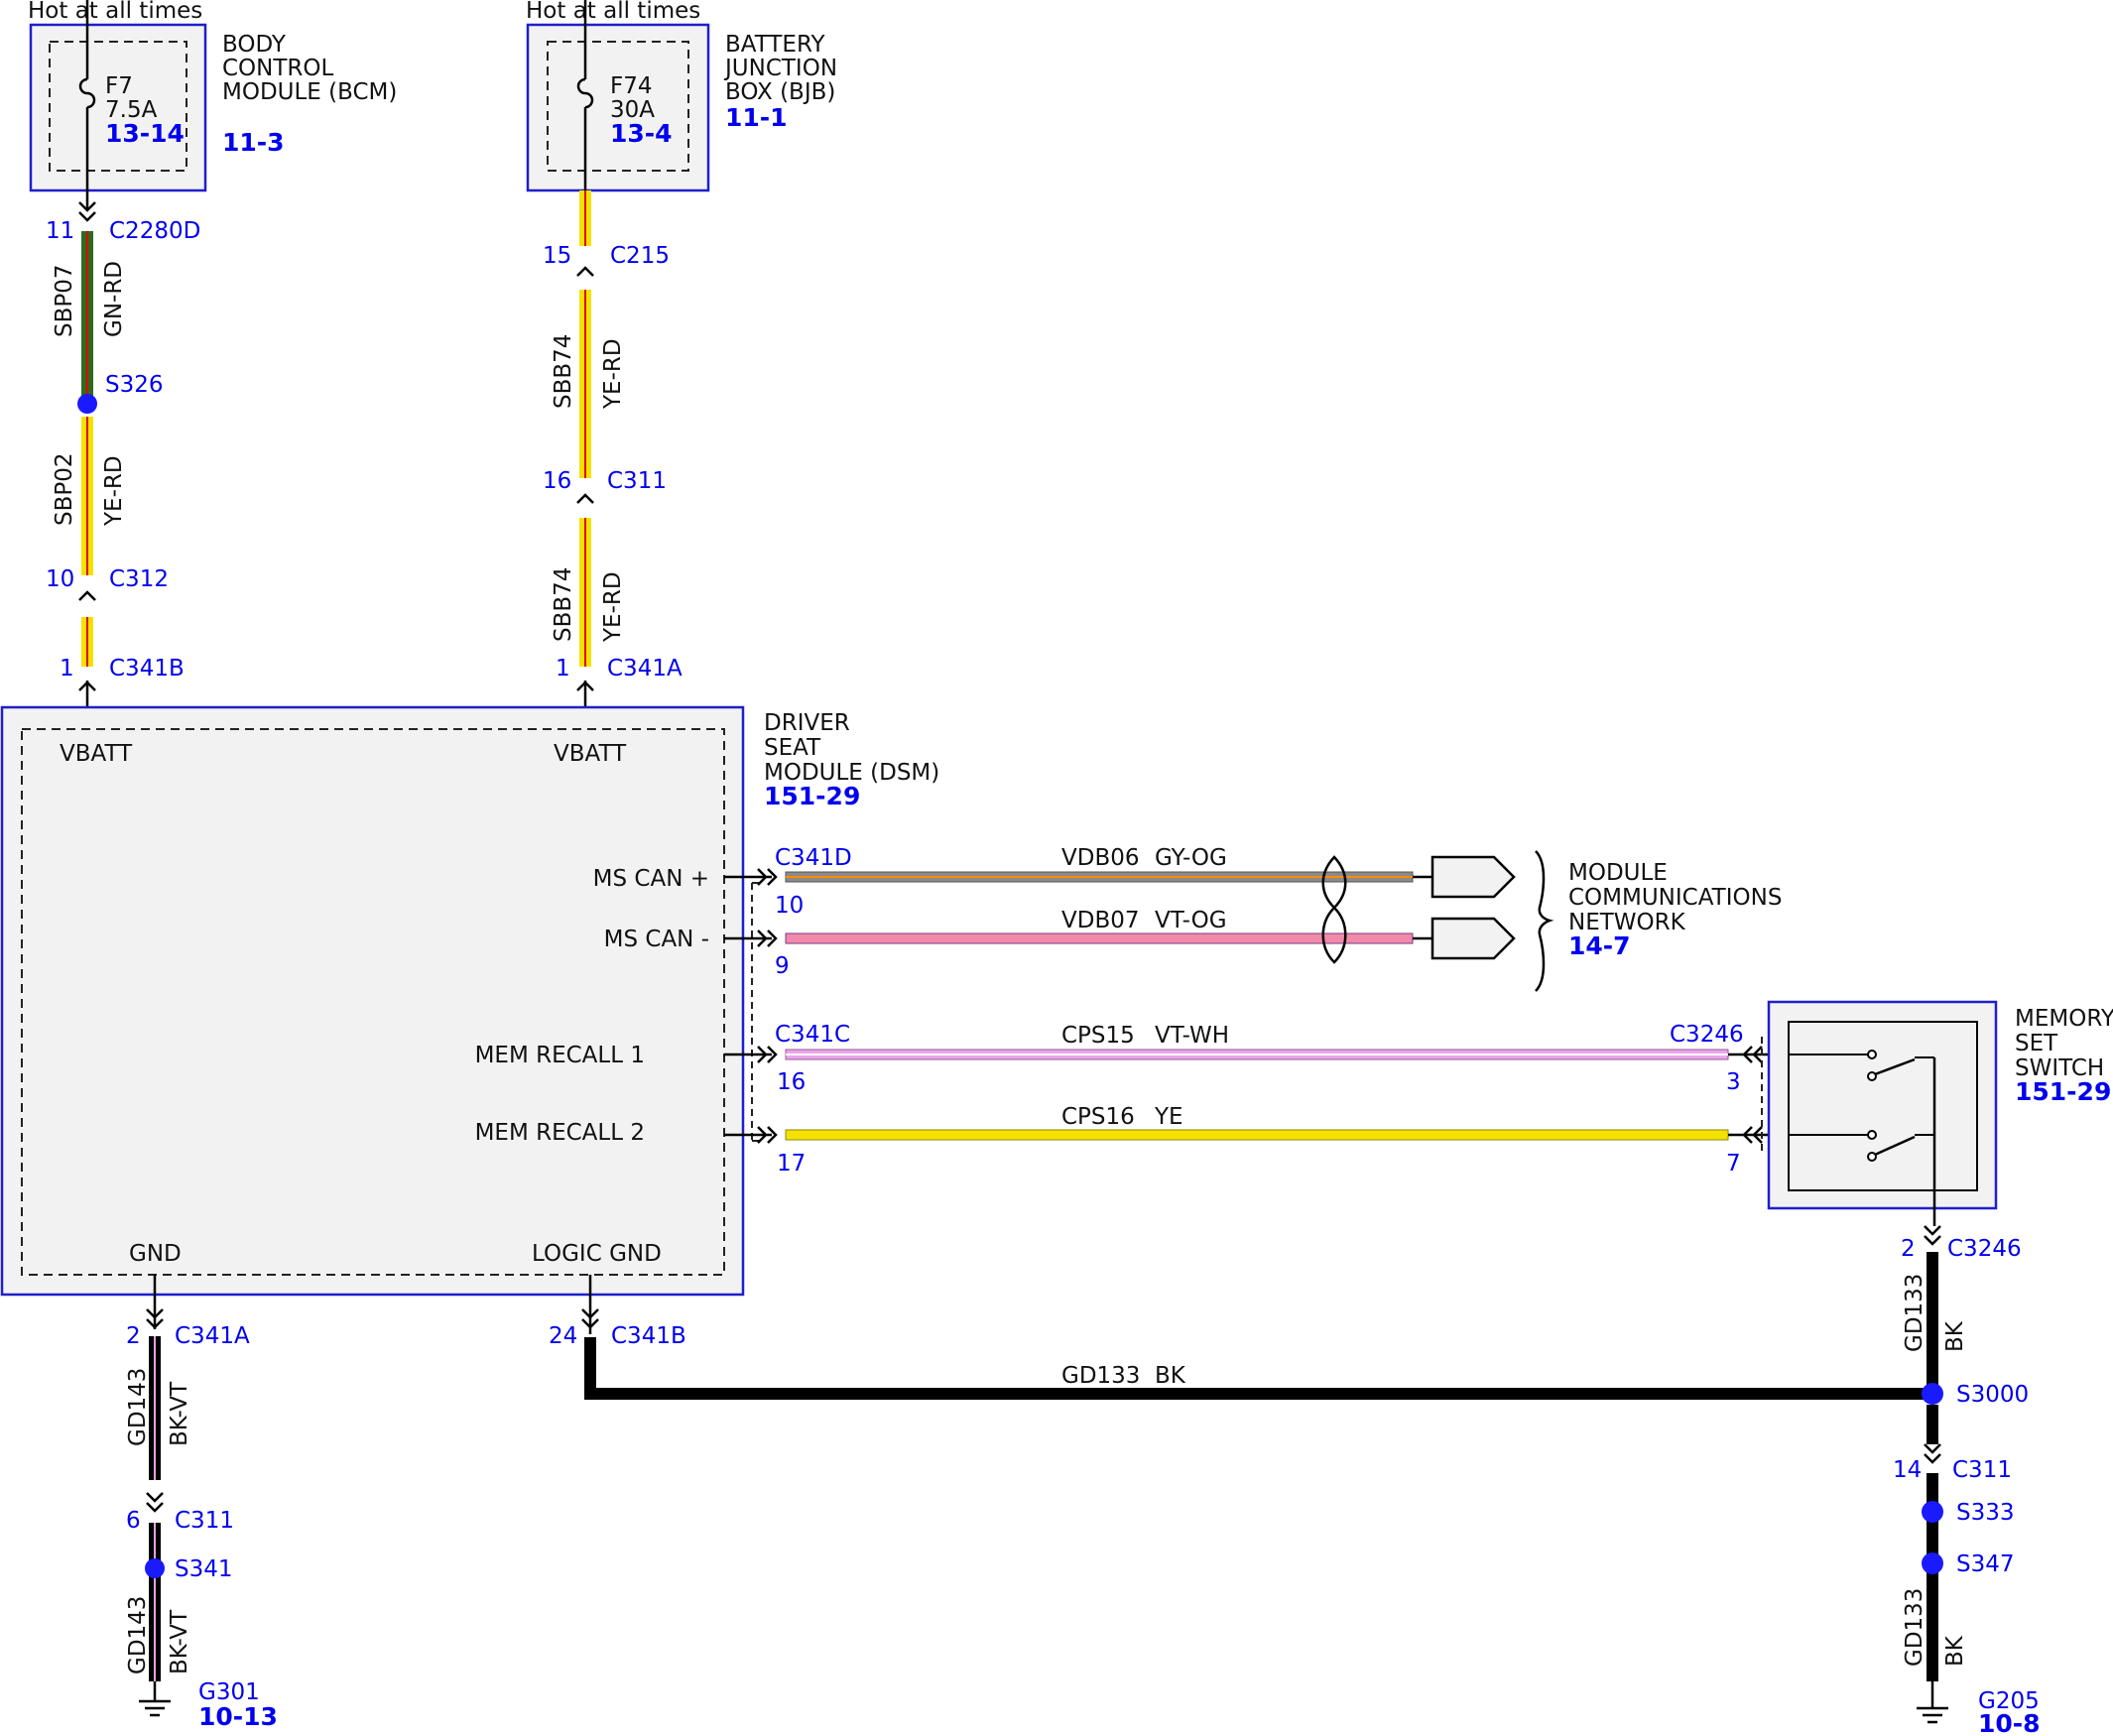  Describe the element at coordinates (651, 879) in the screenshot. I see `dsm-pin-ms-can-plus: MS CAN +` at that location.